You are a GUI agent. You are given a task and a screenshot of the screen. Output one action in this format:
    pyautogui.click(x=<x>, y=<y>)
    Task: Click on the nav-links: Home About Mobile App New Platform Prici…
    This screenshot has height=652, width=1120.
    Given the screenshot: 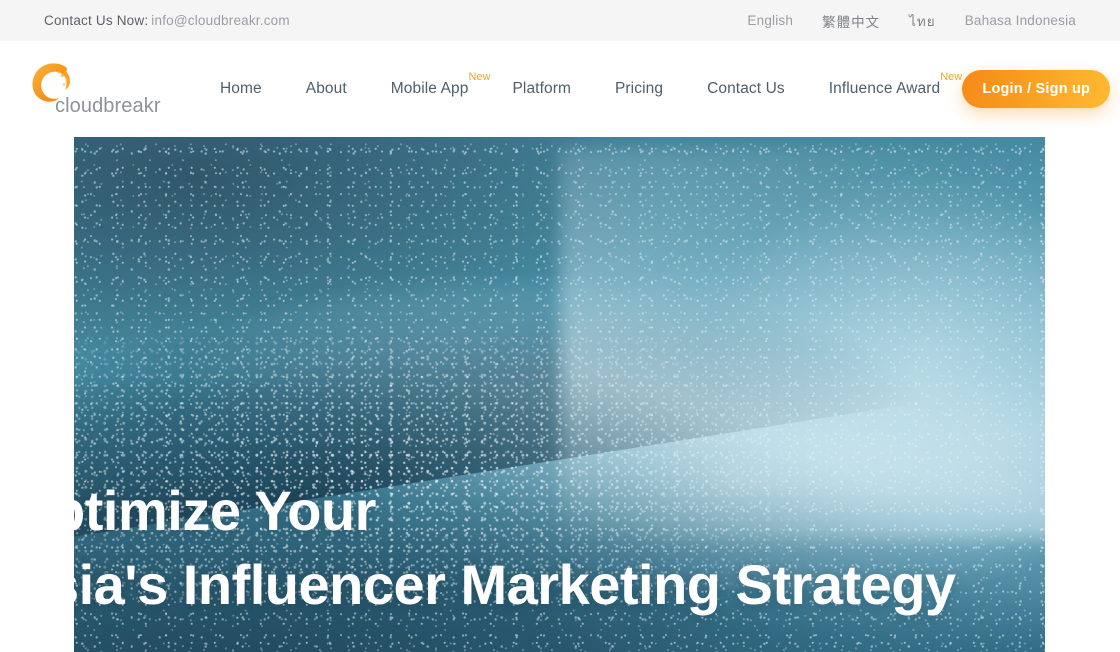 What is the action you would take?
    pyautogui.click(x=580, y=84)
    